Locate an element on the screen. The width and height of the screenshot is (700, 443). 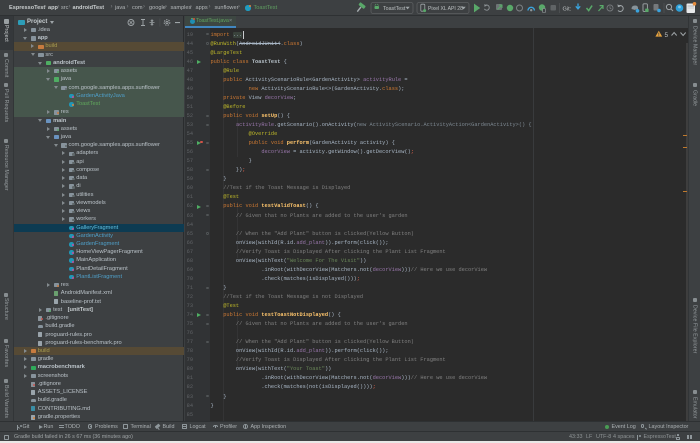
svg-text: Git: is located at coordinates (567, 9).